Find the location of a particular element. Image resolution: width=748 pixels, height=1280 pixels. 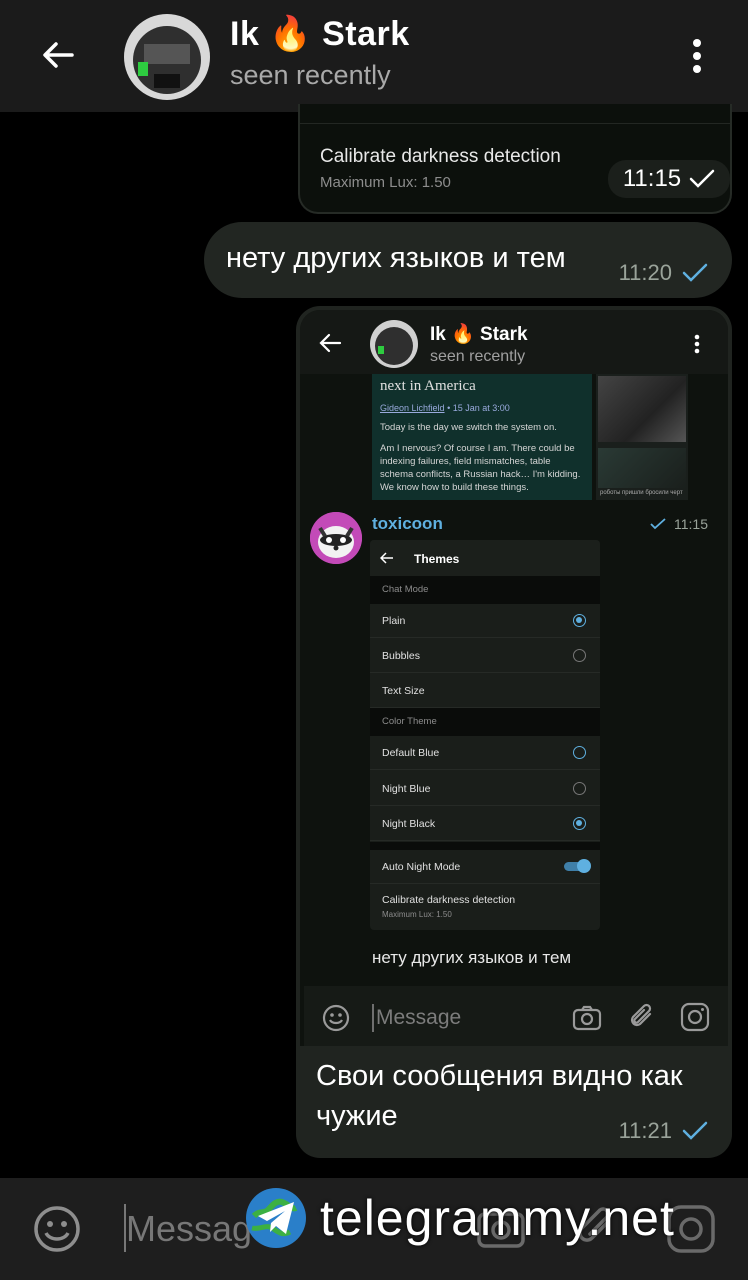

screenshot-status: seen recently is located at coordinates (478, 356).